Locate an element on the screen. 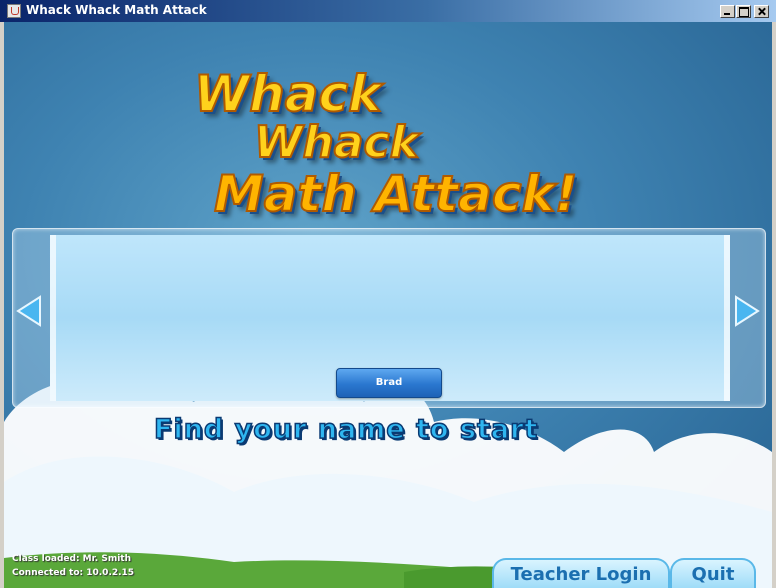 This screenshot has width=776, height=588. arrow-right-icon is located at coordinates (747, 311).